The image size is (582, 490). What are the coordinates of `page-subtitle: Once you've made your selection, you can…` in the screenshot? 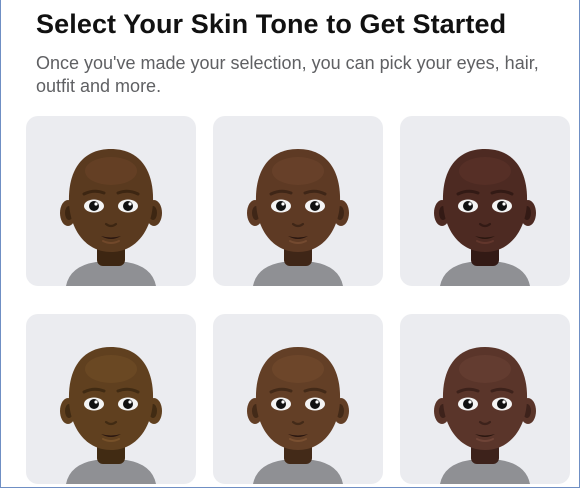 It's located at (287, 74).